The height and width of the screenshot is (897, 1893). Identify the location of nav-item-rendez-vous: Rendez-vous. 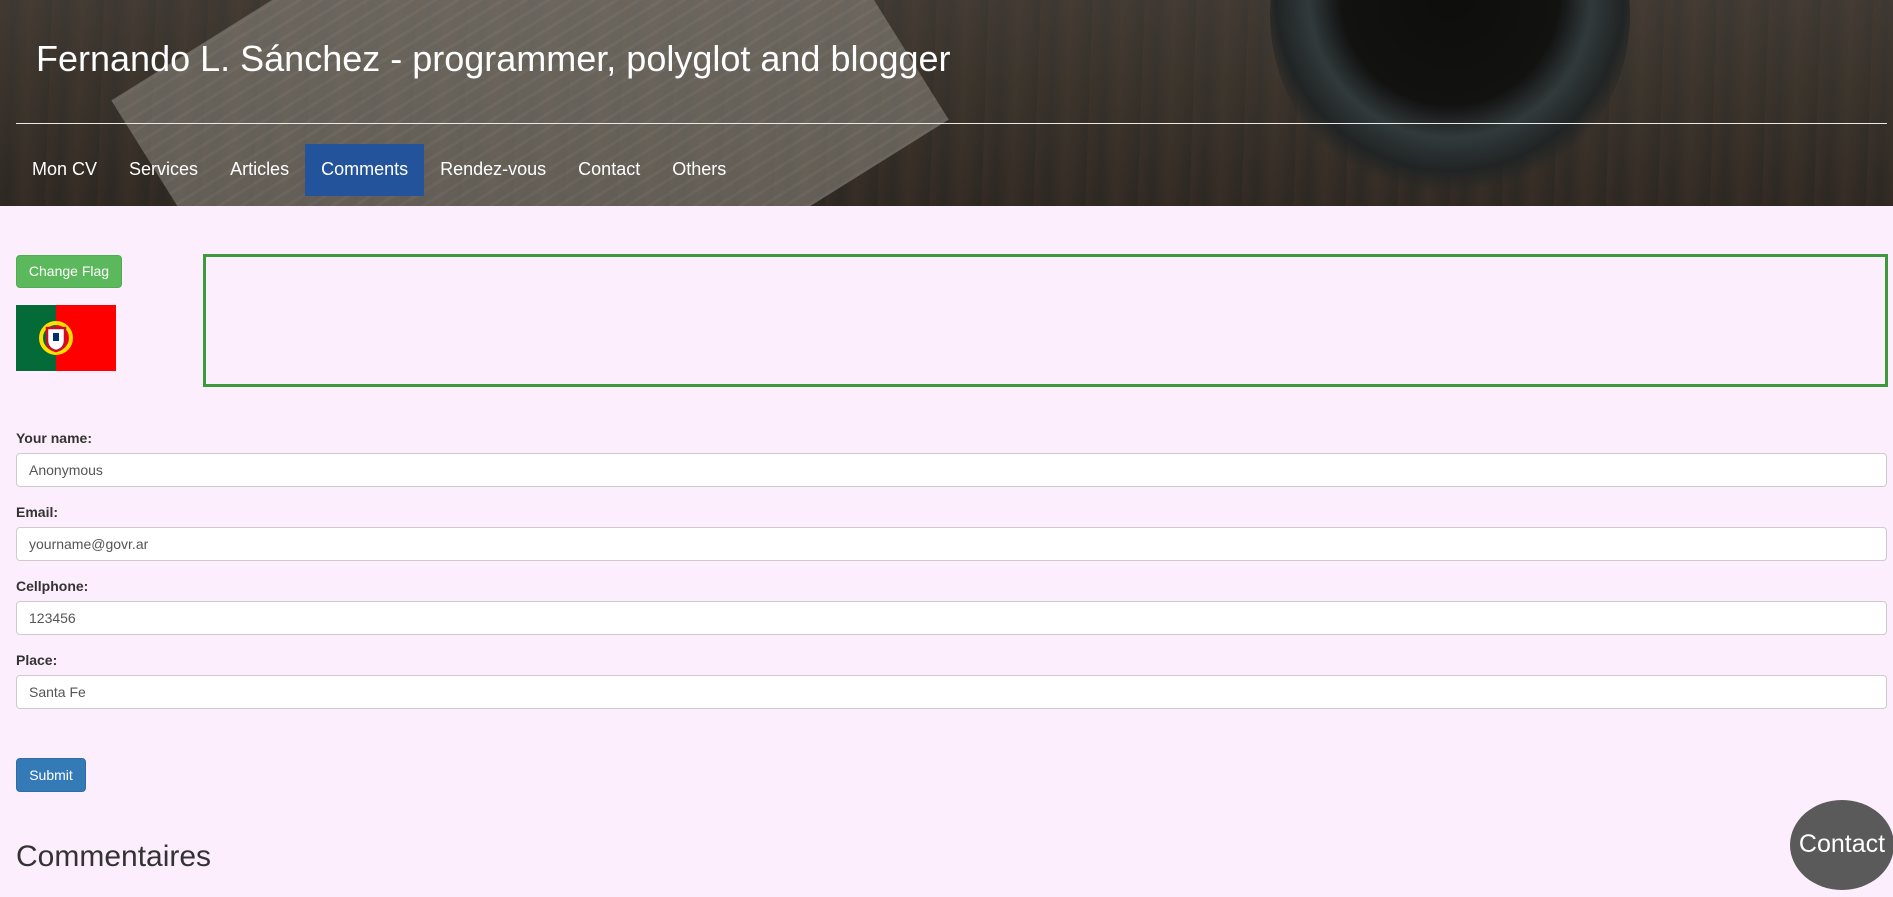
(493, 170).